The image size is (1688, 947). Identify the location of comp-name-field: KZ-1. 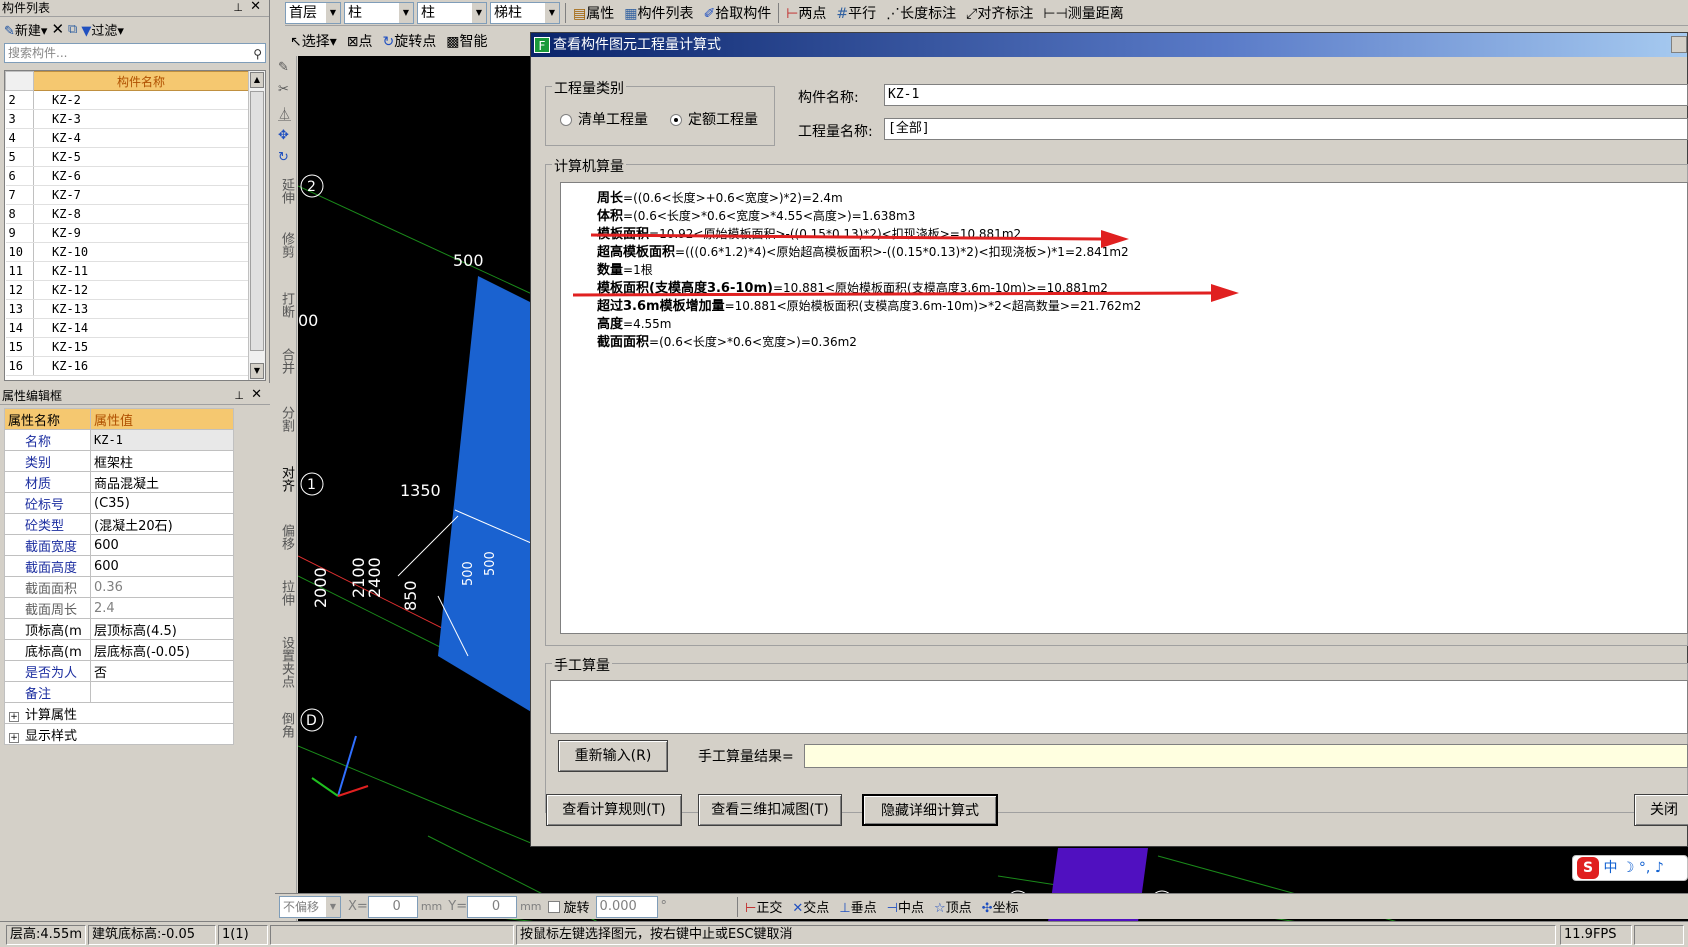
(1286, 95).